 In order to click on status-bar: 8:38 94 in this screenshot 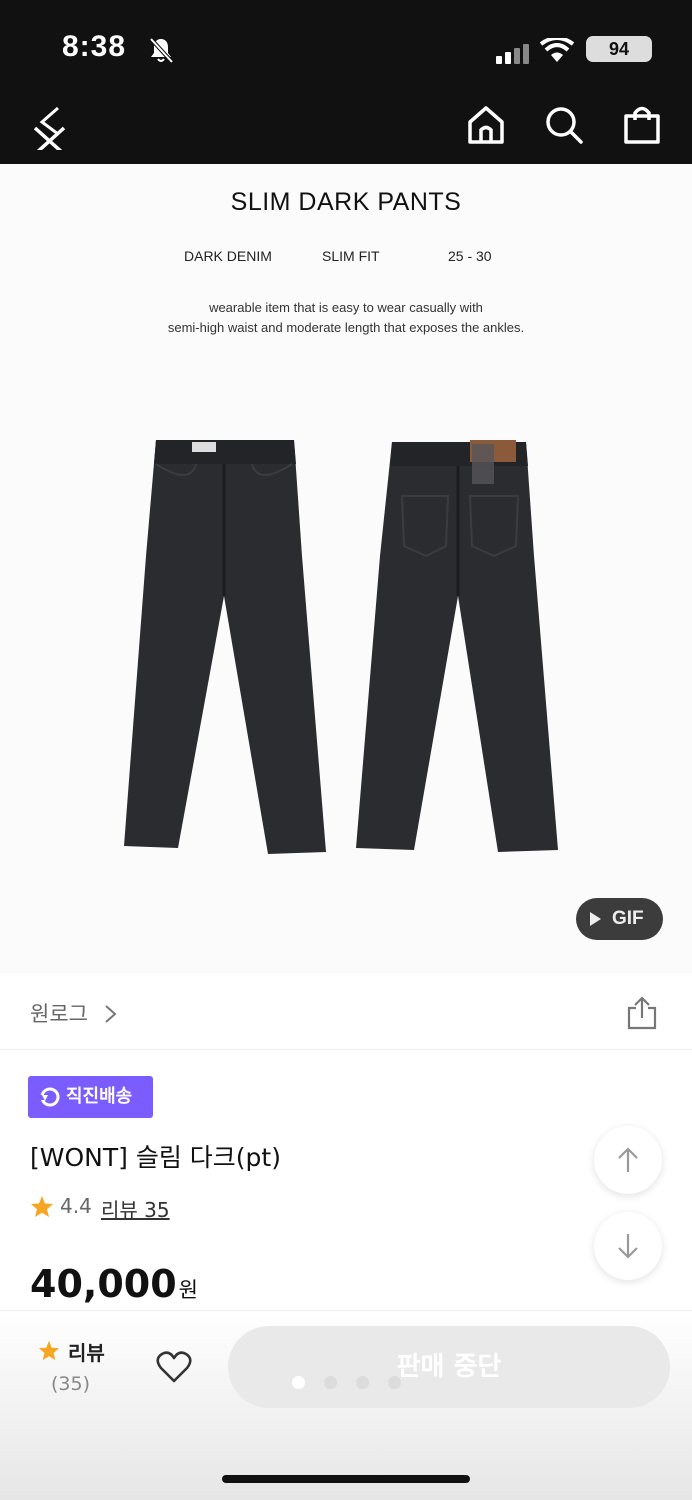, I will do `click(346, 44)`.